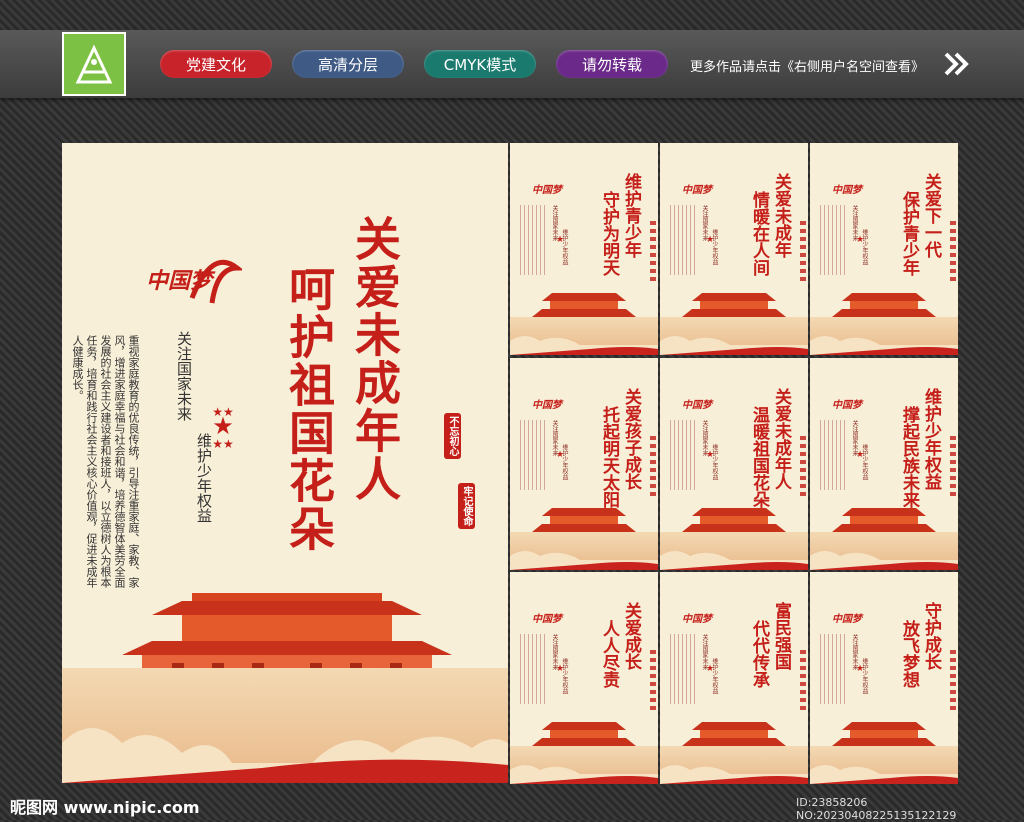  Describe the element at coordinates (807, 65) in the screenshot. I see `promo-text: 更多作品请点击《右侧用户名空间查看》` at that location.